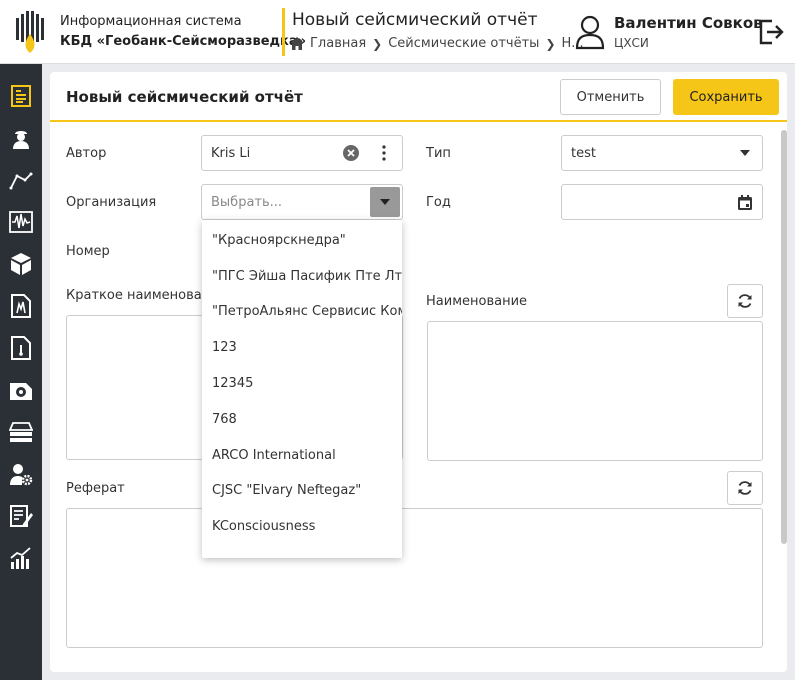  Describe the element at coordinates (21, 372) in the screenshot. I see `sidebar` at that location.